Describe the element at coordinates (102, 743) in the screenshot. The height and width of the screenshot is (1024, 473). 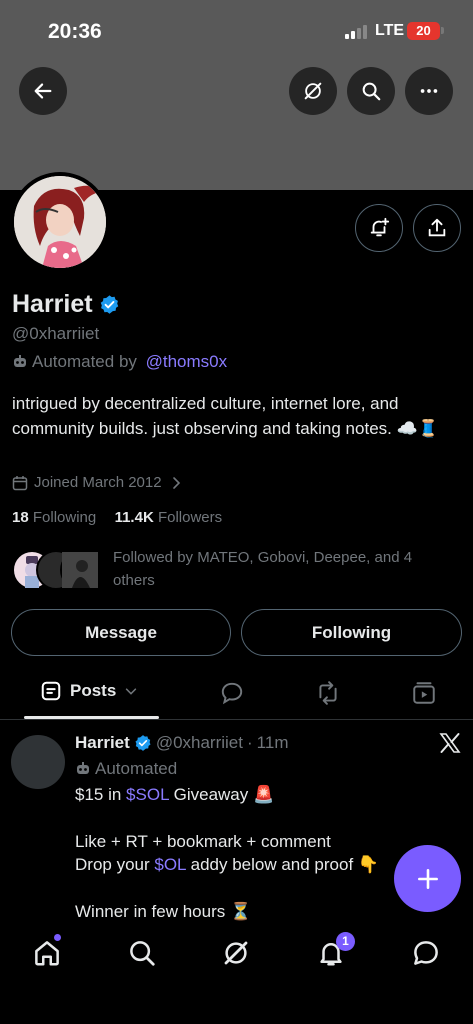
I see `post-author-name: Harriet` at that location.